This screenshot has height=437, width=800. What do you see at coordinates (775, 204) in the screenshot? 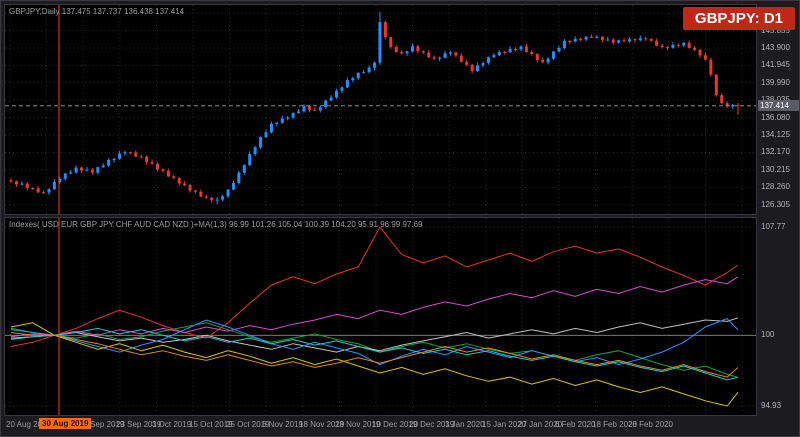
I see `price-axis-label: 126.305` at bounding box center [775, 204].